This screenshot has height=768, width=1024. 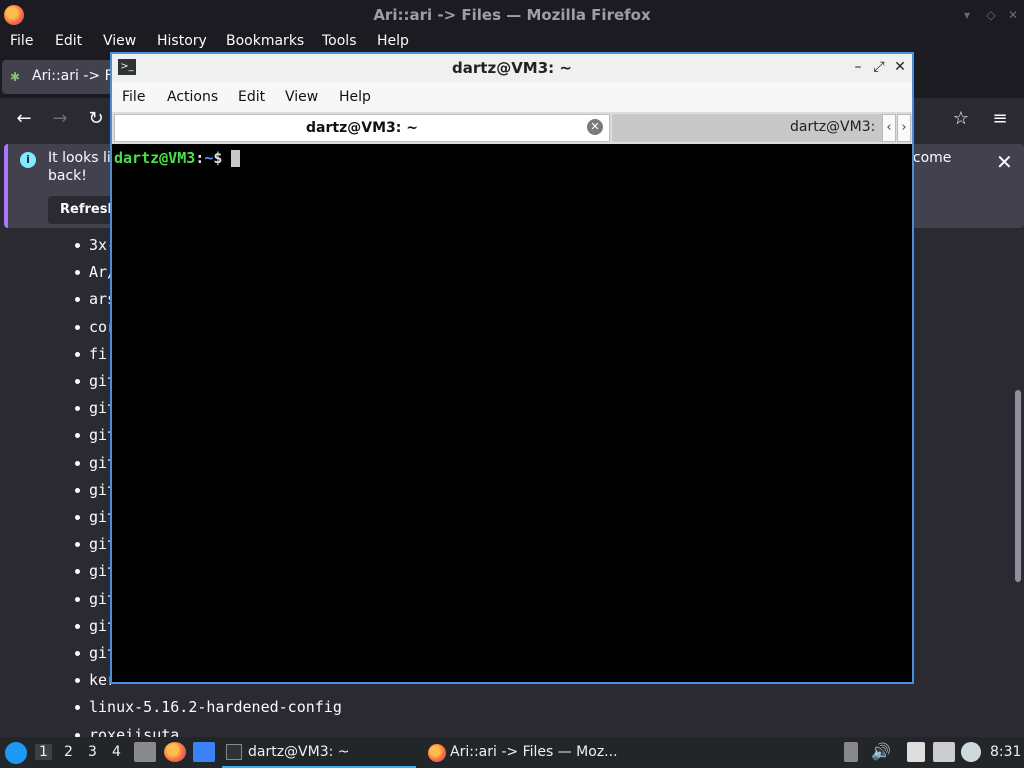 I want to click on clipboard-icon, so click(x=916, y=752).